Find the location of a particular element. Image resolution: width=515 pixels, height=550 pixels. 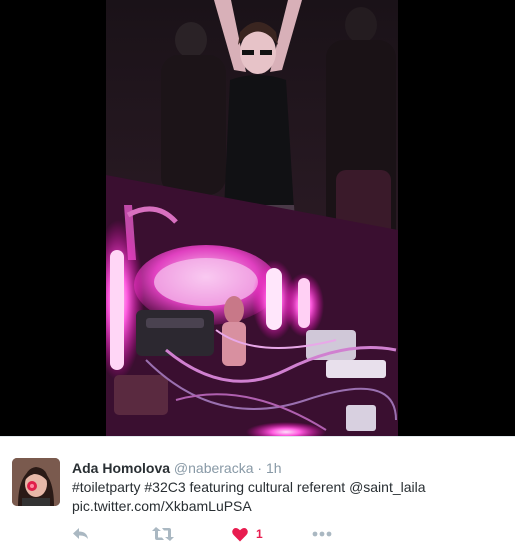

avatar is located at coordinates (36, 482).